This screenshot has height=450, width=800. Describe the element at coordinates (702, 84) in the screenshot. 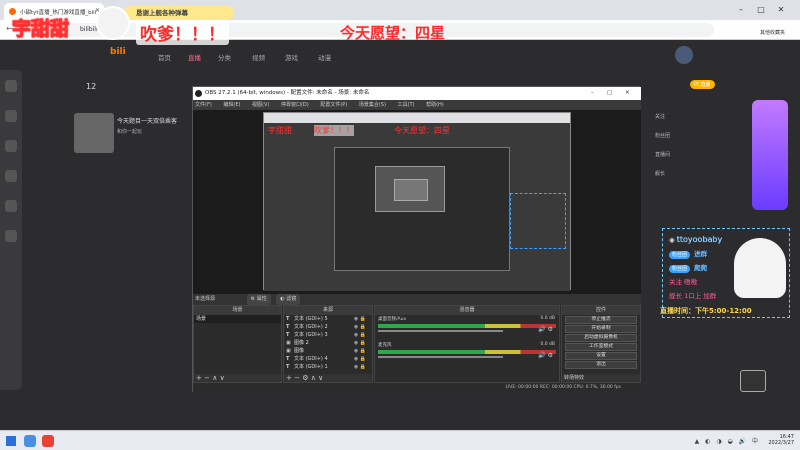

I see `pc-live-badge: PC直播` at that location.